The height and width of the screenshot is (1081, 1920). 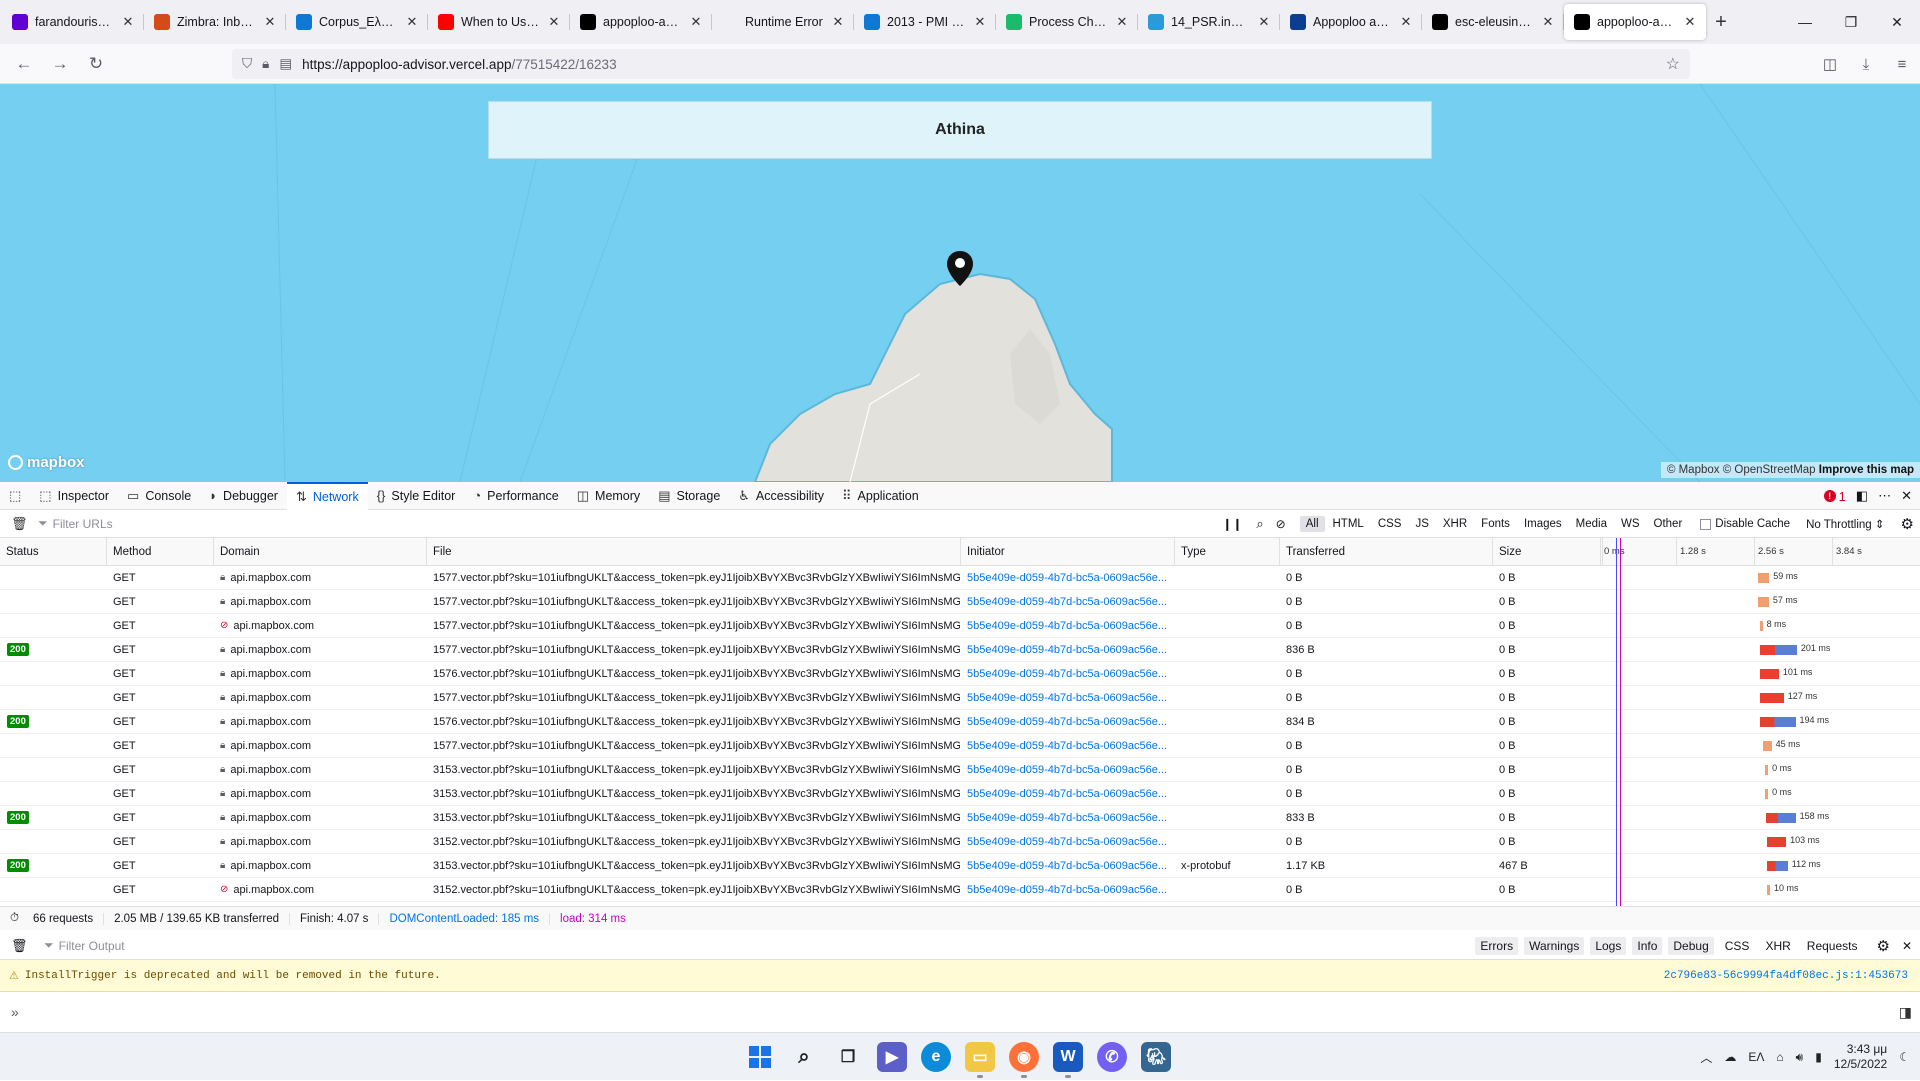 I want to click on column-header-file: File, so click(x=693, y=551).